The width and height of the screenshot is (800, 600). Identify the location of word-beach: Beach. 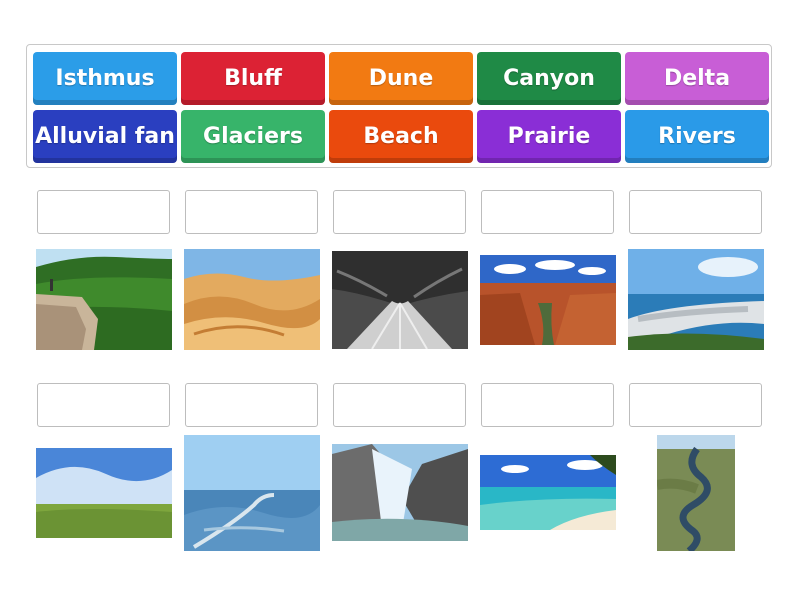
(401, 136).